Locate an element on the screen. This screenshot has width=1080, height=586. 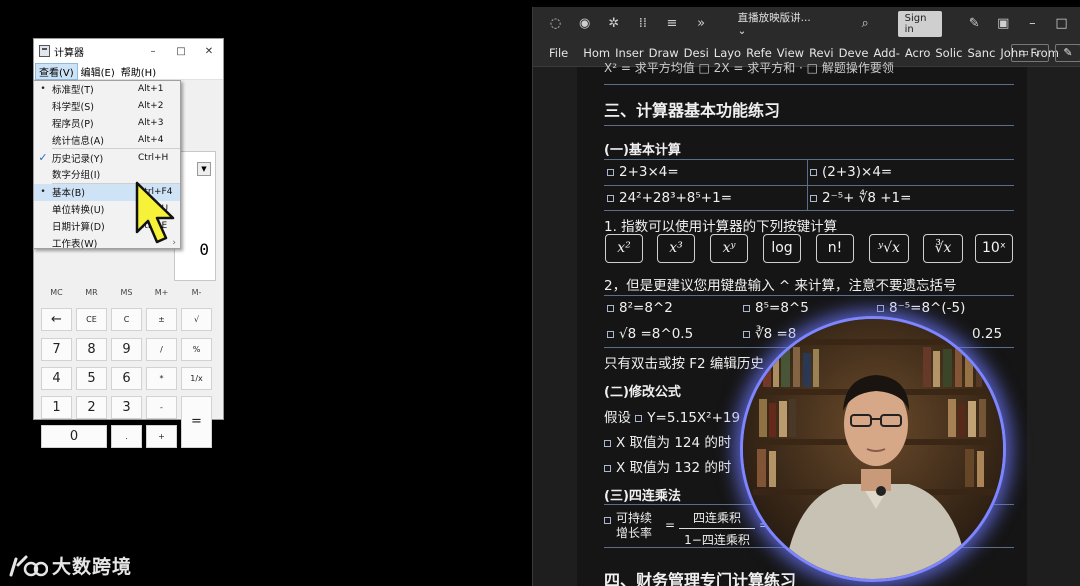
chevron-down-icon: ▼ is located at coordinates (204, 169).